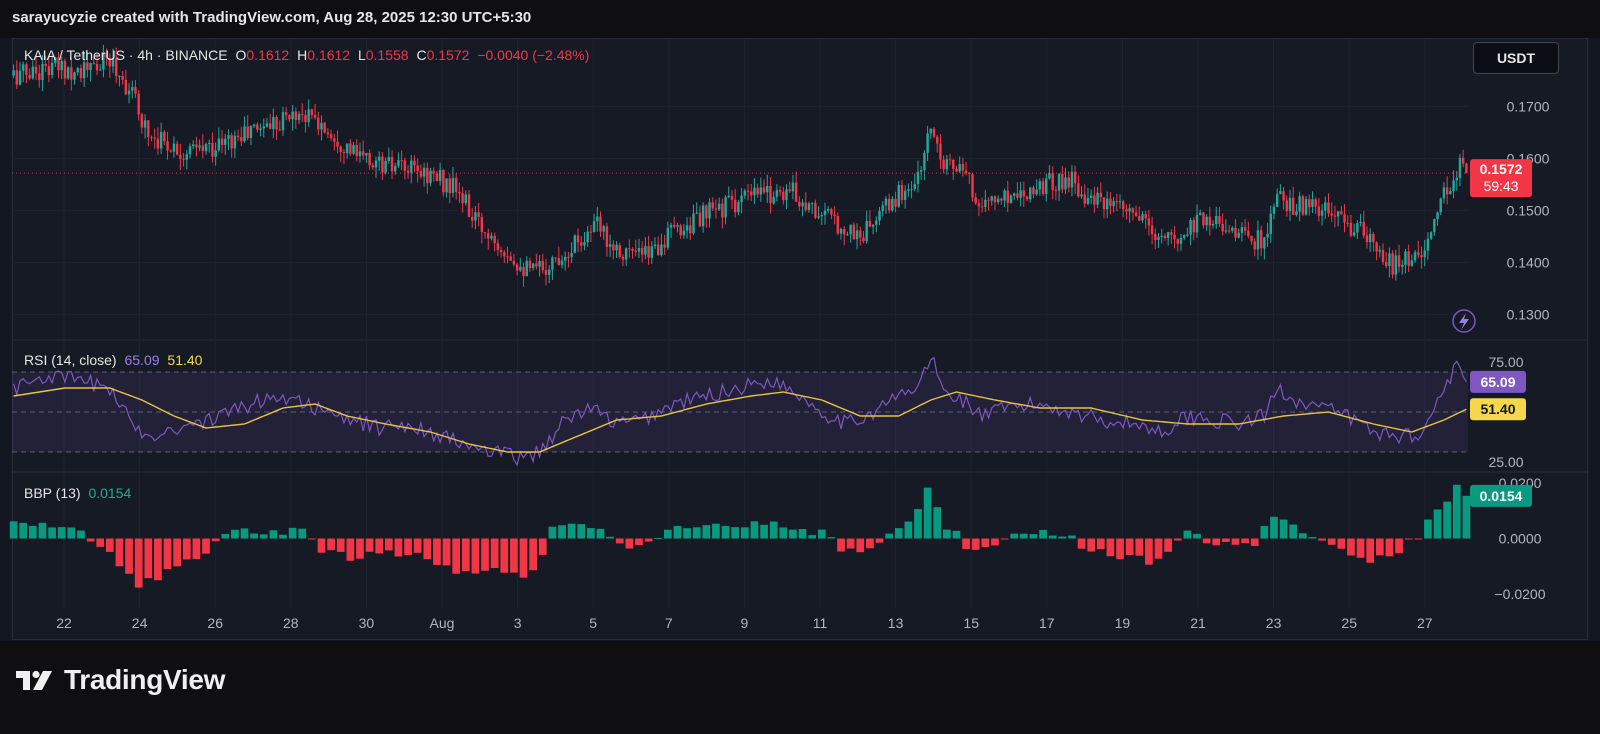  What do you see at coordinates (800, 687) in the screenshot?
I see `bottom-bar` at bounding box center [800, 687].